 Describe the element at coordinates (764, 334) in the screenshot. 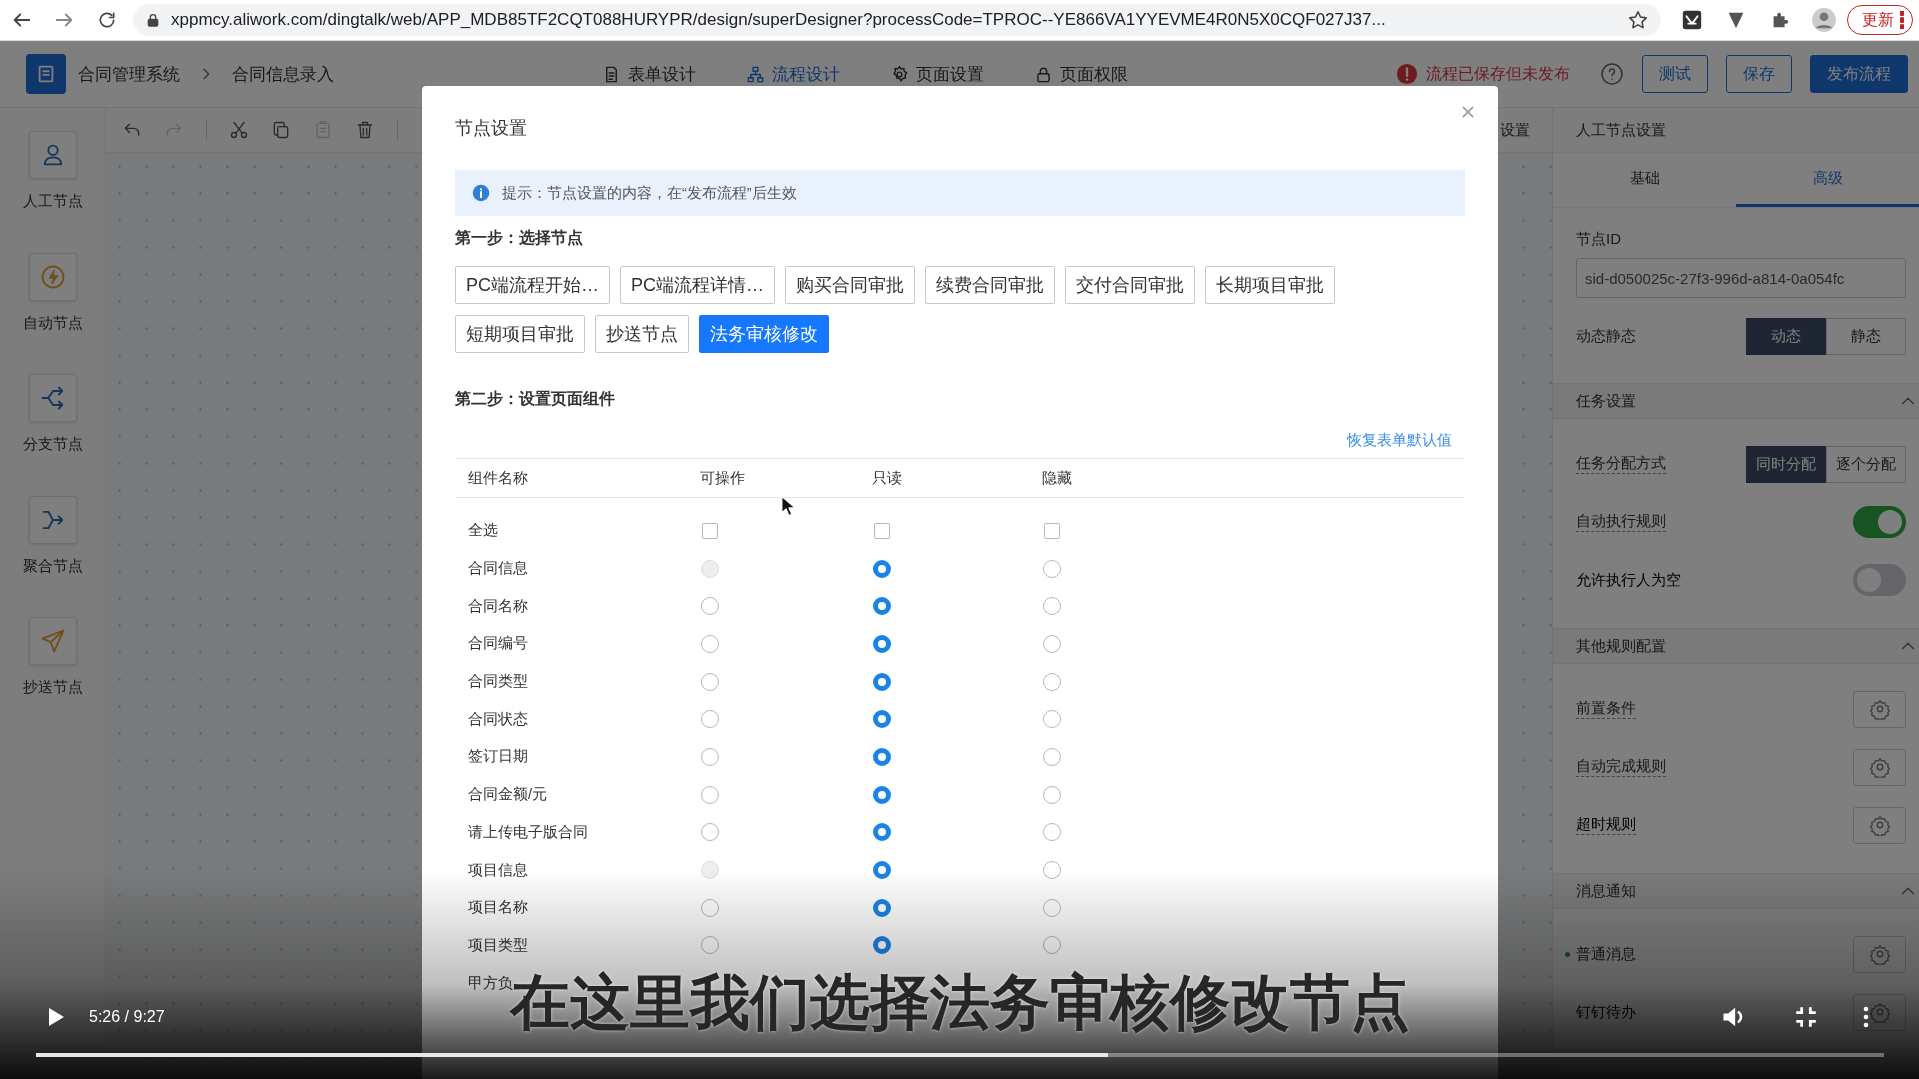

I see `node-option: 法务审核修改` at that location.